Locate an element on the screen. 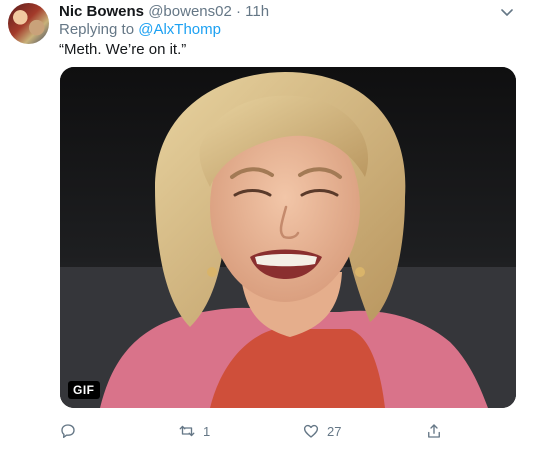 The height and width of the screenshot is (449, 539). tweet-header: Nic Bowens @bowens02 · 11h is located at coordinates (164, 12).